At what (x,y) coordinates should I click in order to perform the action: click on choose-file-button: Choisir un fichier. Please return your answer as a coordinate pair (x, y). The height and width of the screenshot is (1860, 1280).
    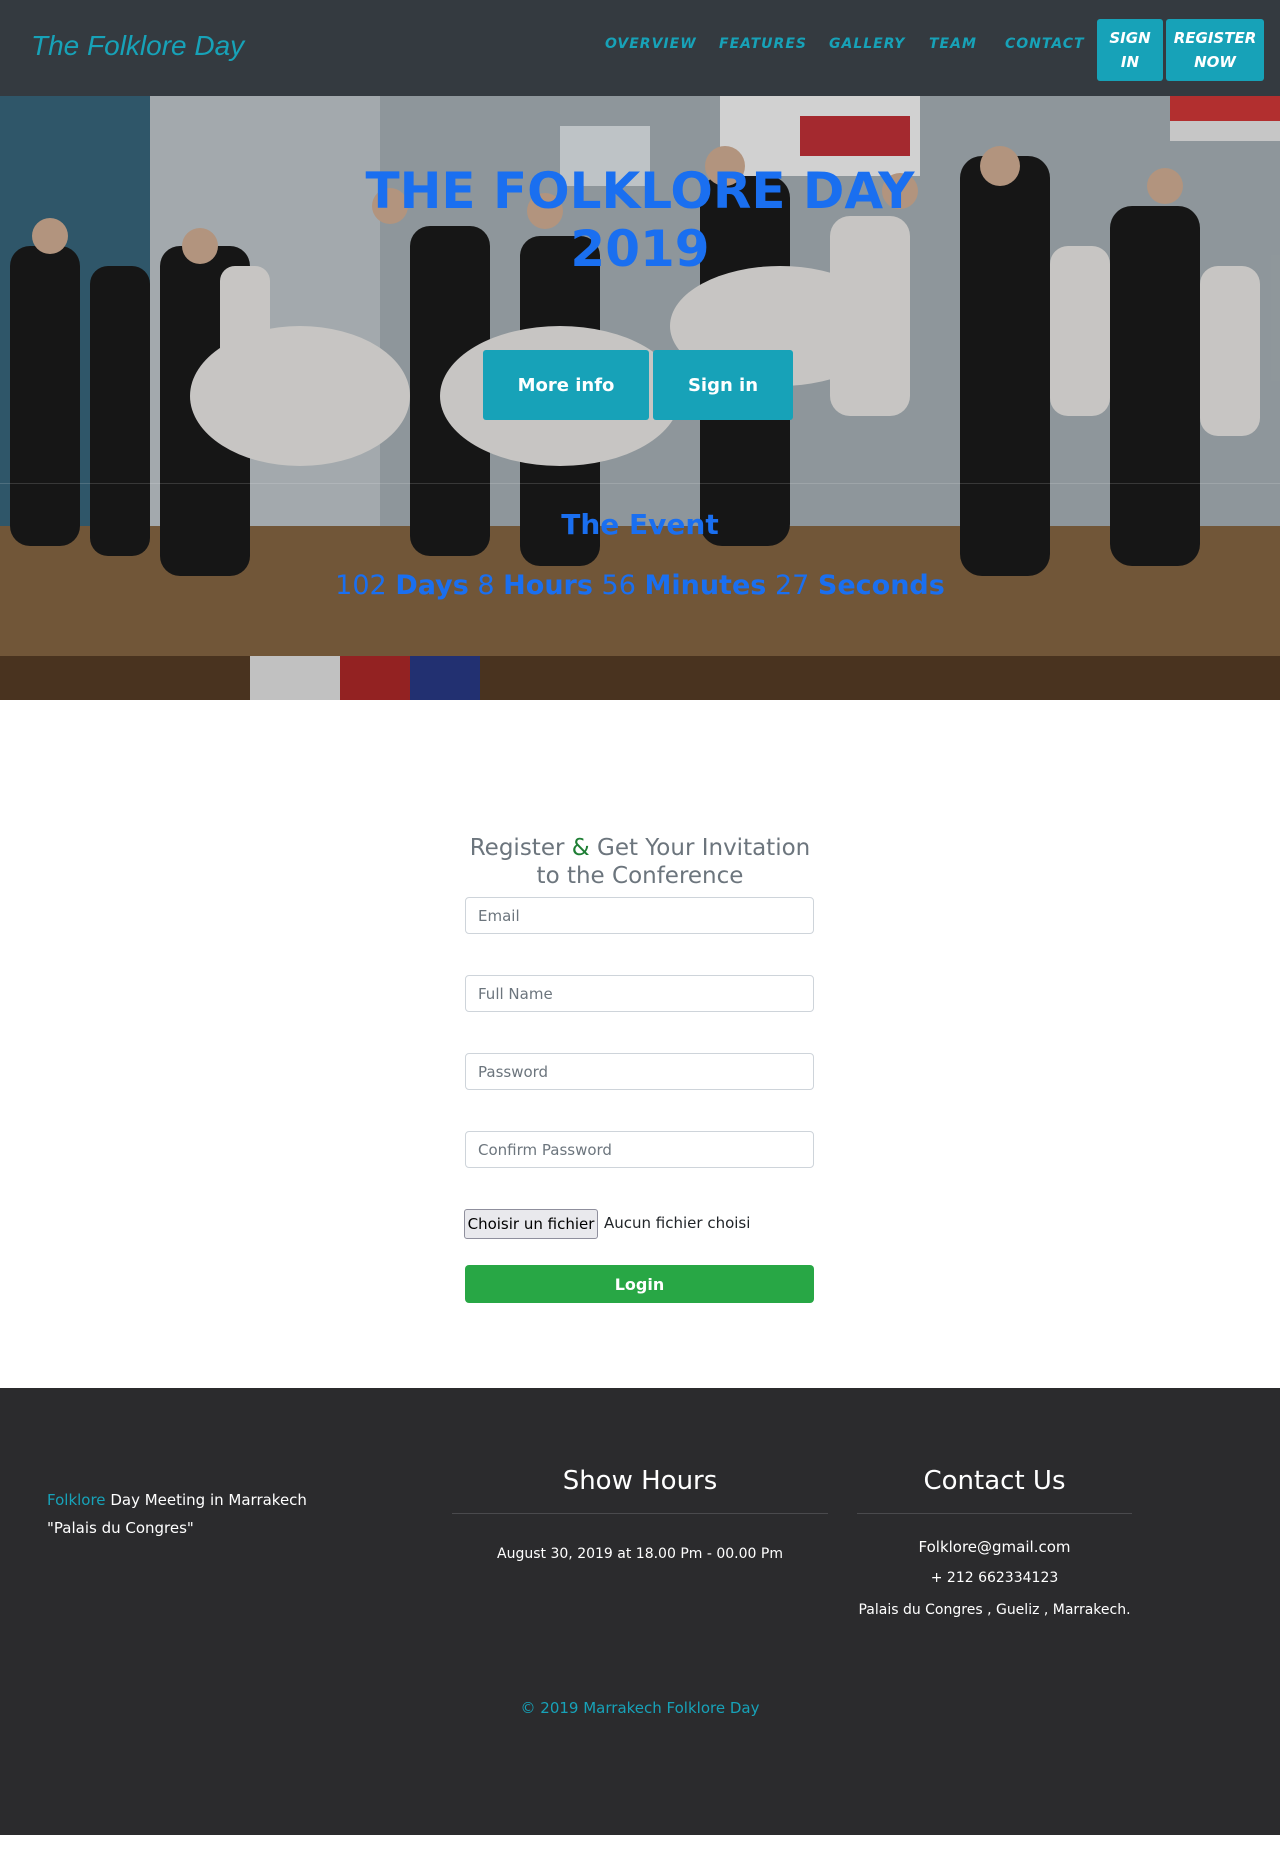
    Looking at the image, I should click on (531, 1224).